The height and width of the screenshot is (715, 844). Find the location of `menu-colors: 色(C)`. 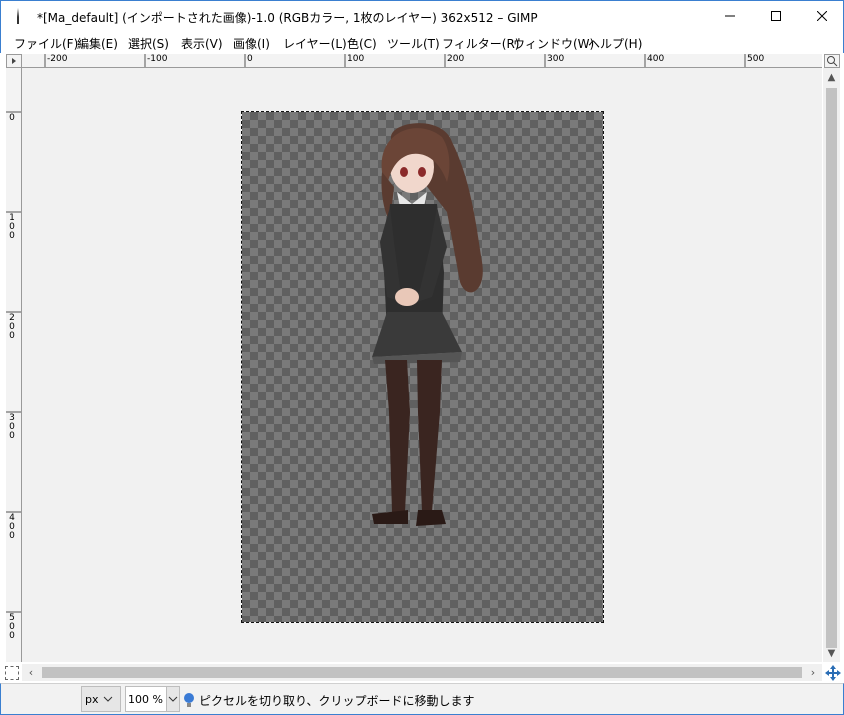

menu-colors: 色(C) is located at coordinates (362, 43).